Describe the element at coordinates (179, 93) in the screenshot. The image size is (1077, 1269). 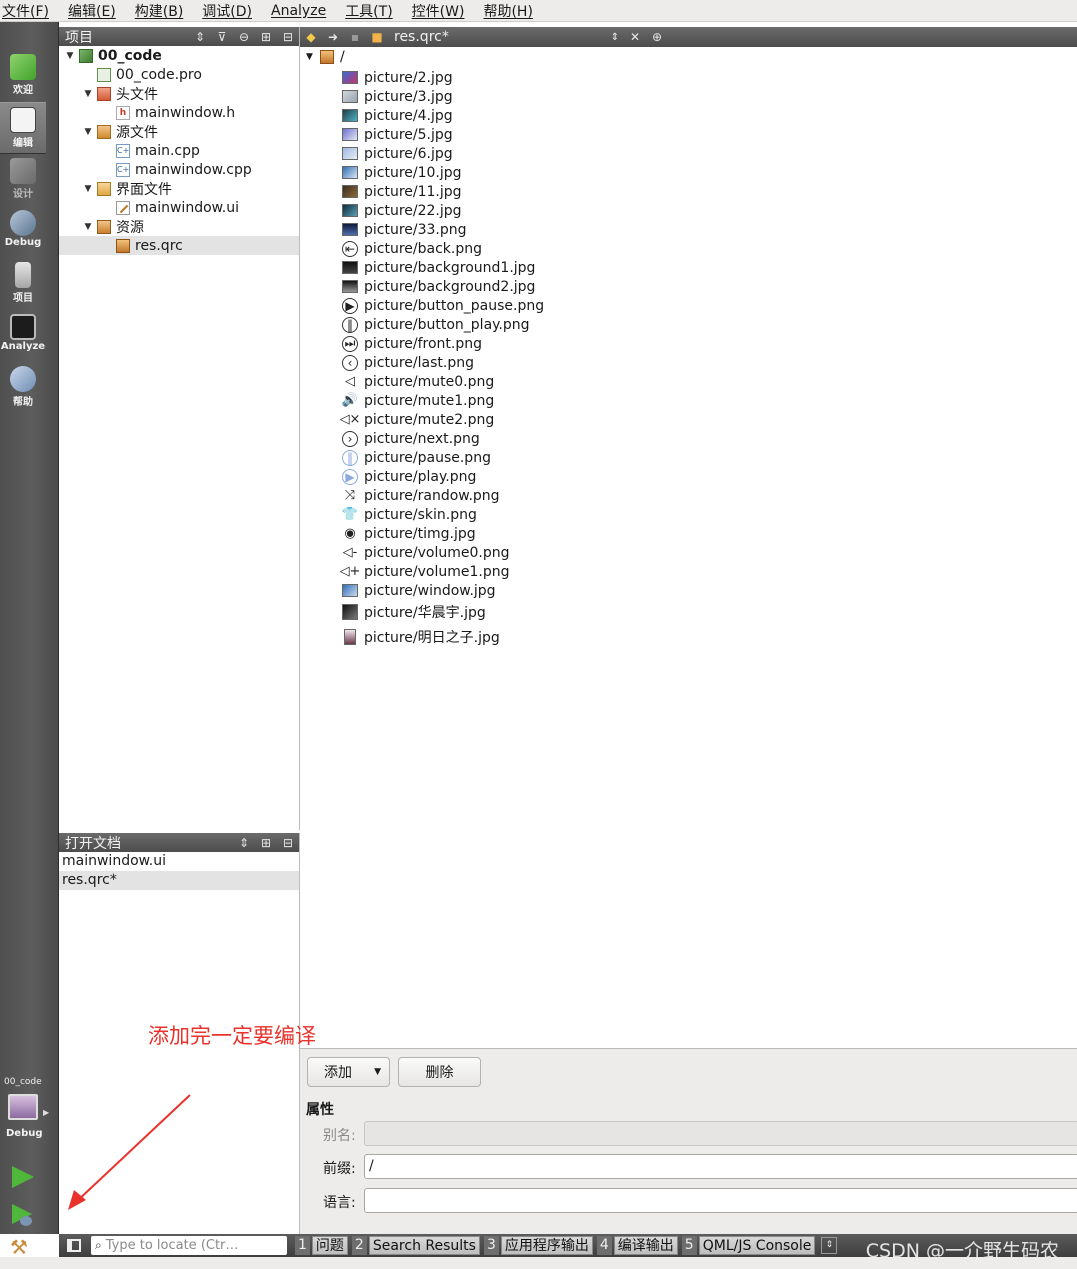
I see `tree-folder-headers: ▼ 头文件` at that location.